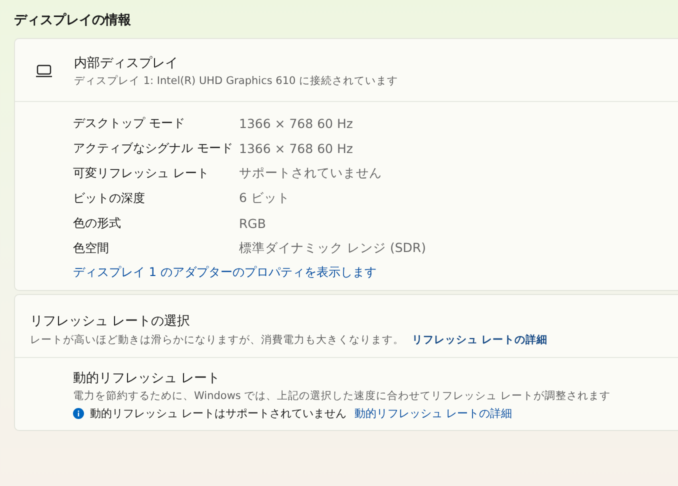 Image resolution: width=678 pixels, height=486 pixels. Describe the element at coordinates (433, 413) in the screenshot. I see `dynamic-refresh-link: 動的リフレッシュ レートの詳細` at that location.